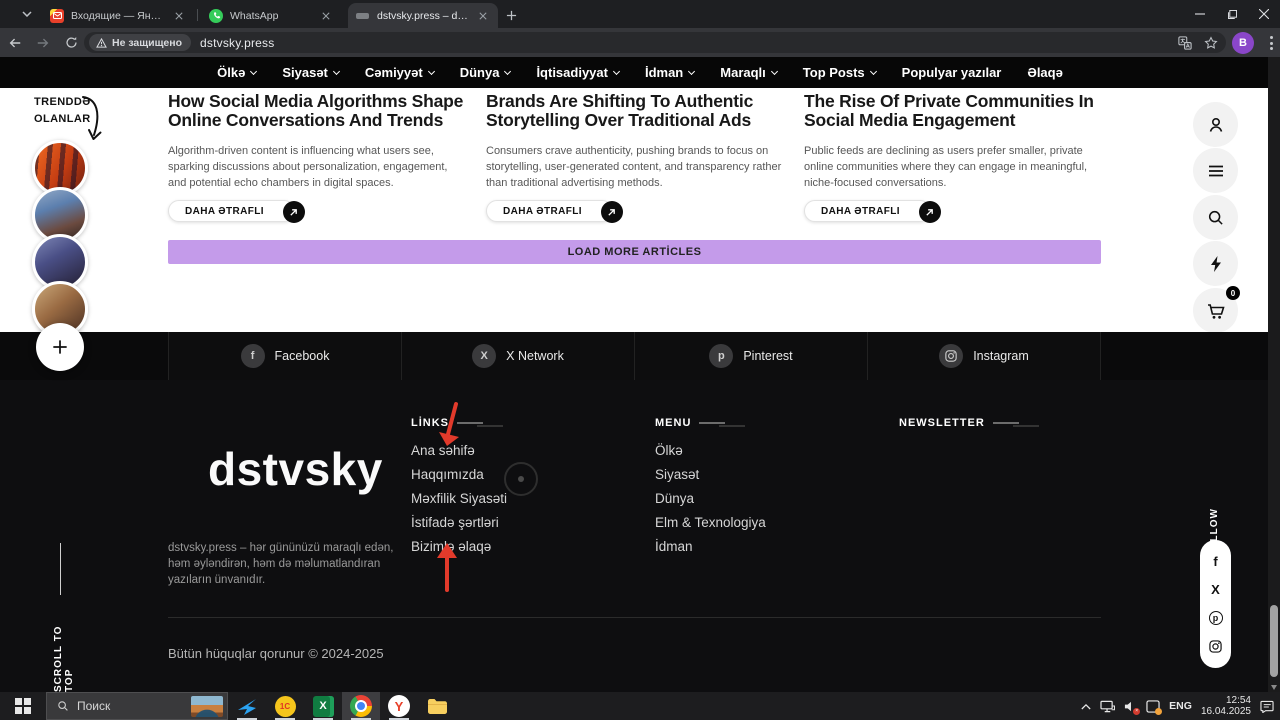 The image size is (1280, 720). I want to click on copyright-text: Bütün hüquqlar qorunur © 2024-2025, so click(276, 653).